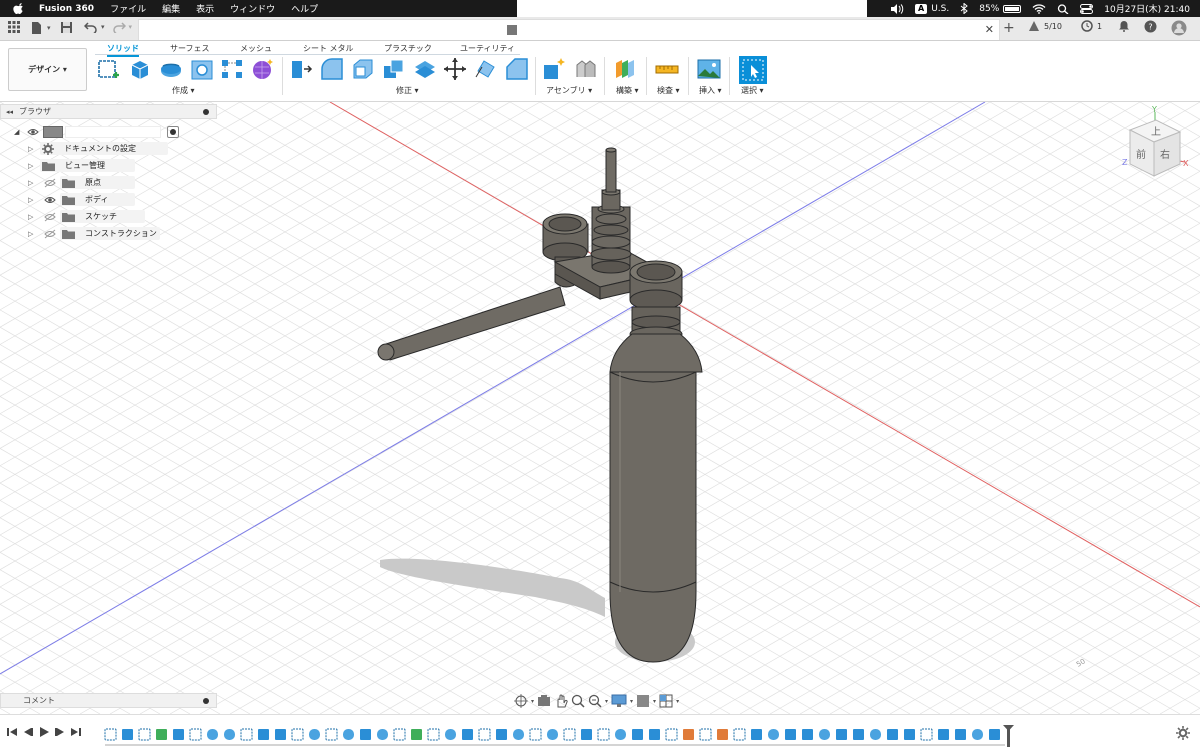  I want to click on insert-group-label: 挿入 ▾, so click(710, 90).